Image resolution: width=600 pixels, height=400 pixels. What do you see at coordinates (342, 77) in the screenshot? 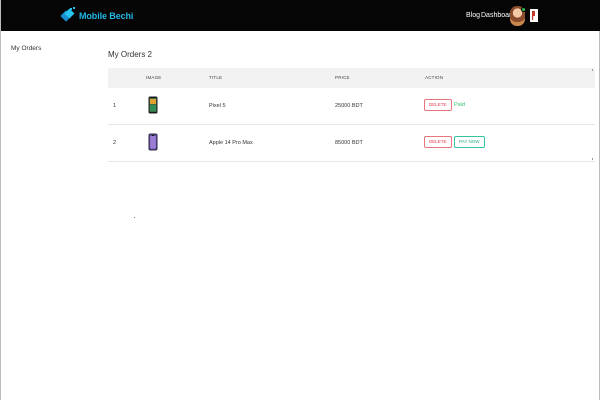
I see `column-header-price: PRICE` at bounding box center [342, 77].